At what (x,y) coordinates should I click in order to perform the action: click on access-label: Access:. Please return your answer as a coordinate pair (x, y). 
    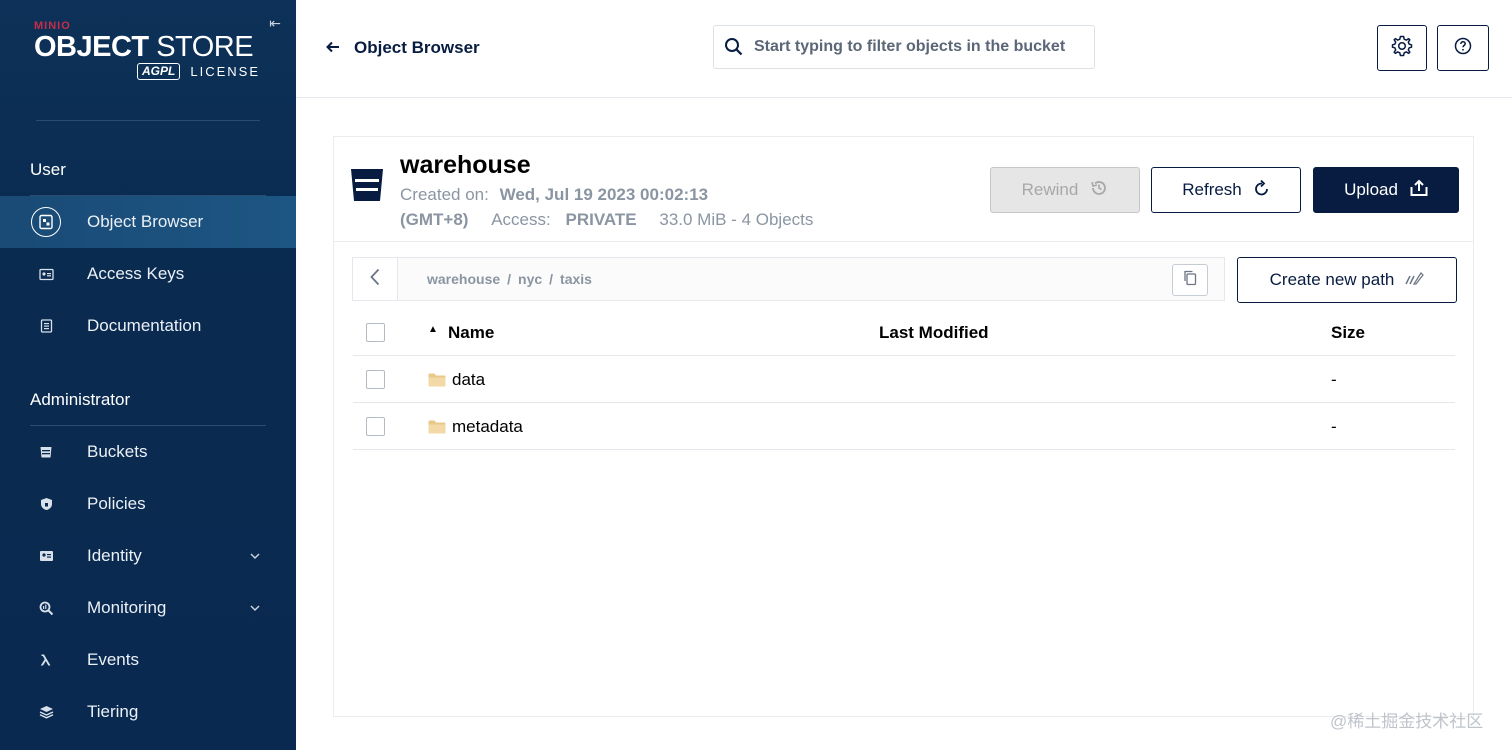
    Looking at the image, I should click on (521, 219).